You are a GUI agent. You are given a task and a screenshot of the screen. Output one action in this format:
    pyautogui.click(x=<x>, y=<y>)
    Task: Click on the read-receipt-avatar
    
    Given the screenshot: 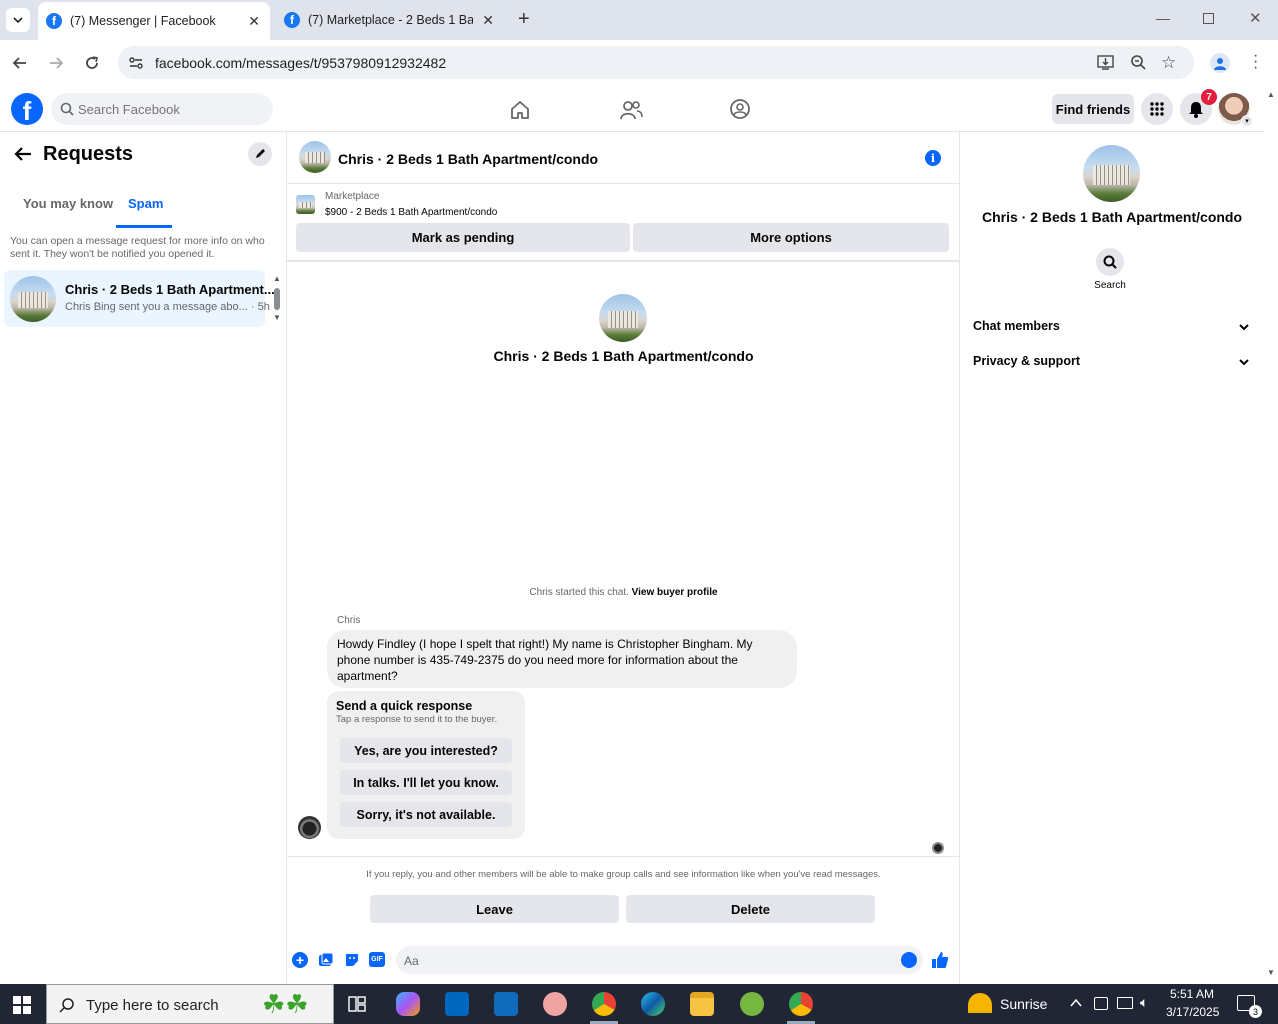 What is the action you would take?
    pyautogui.click(x=938, y=848)
    